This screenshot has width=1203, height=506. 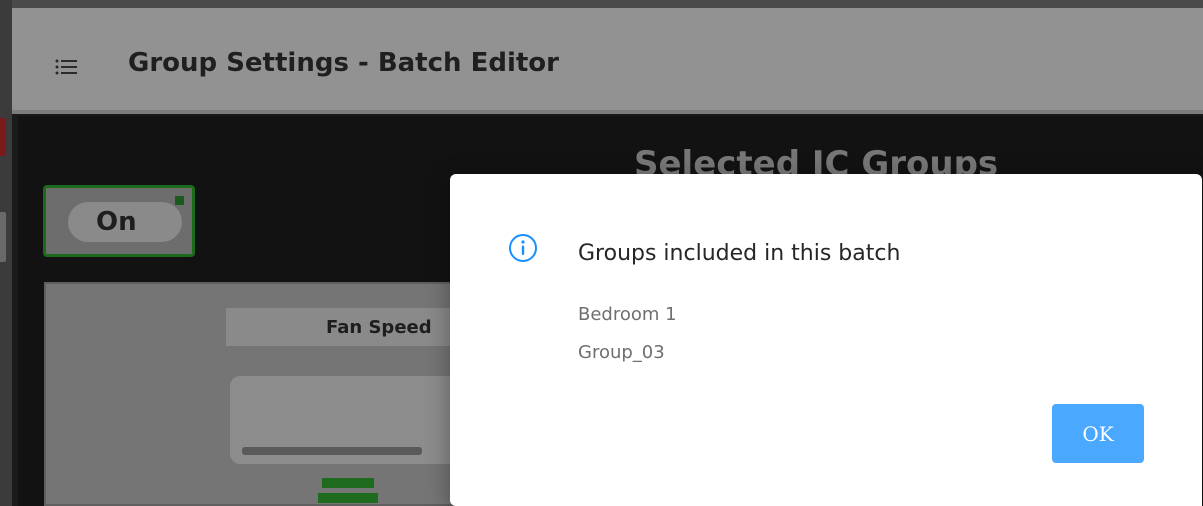 What do you see at coordinates (621, 352) in the screenshot?
I see `list-item: Group_03` at bounding box center [621, 352].